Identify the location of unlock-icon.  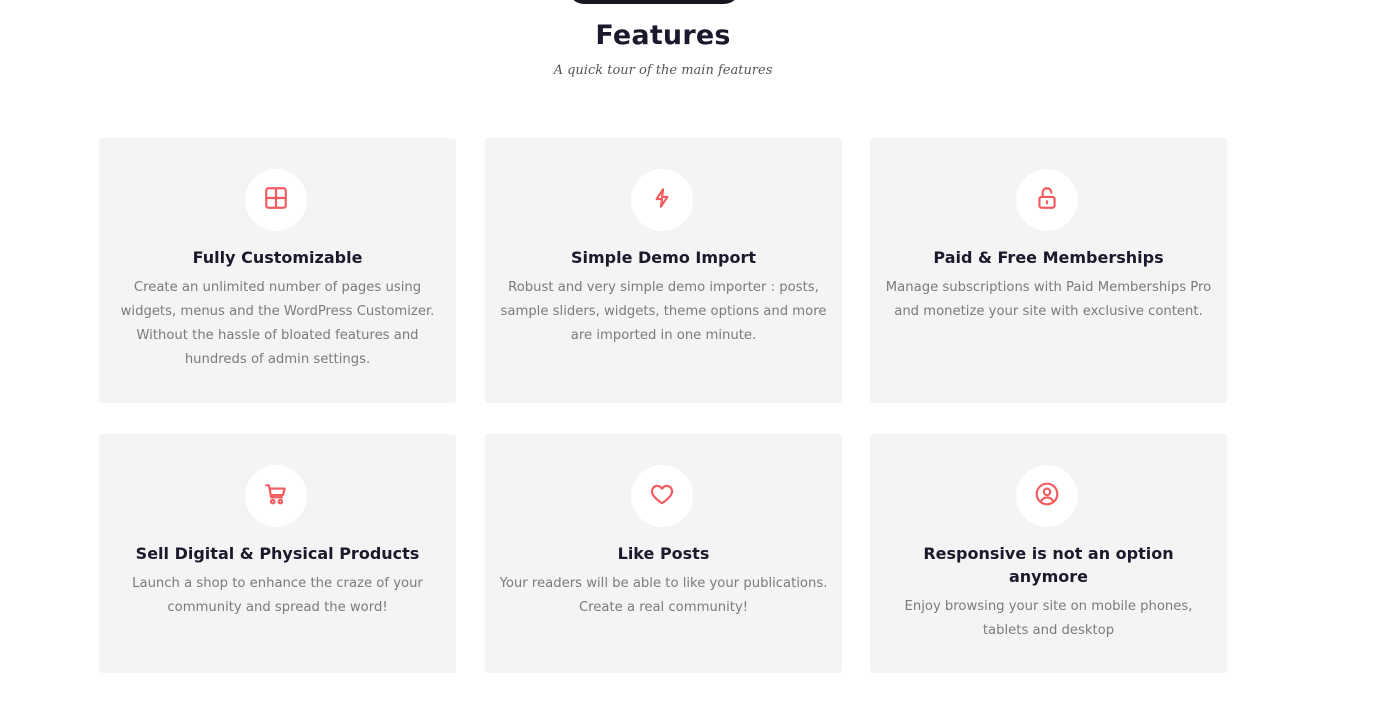
(1047, 200).